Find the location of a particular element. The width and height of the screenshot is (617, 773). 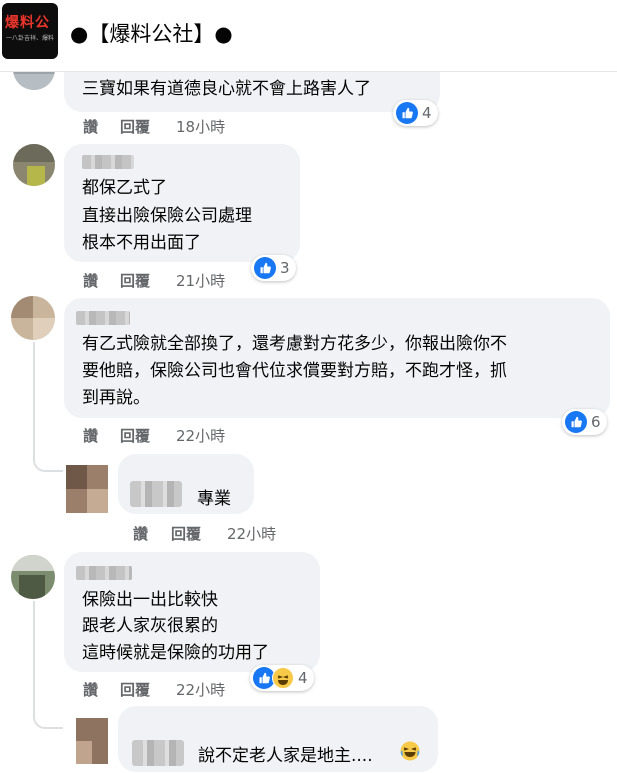

comment-timestamp: 21小時 is located at coordinates (200, 280).